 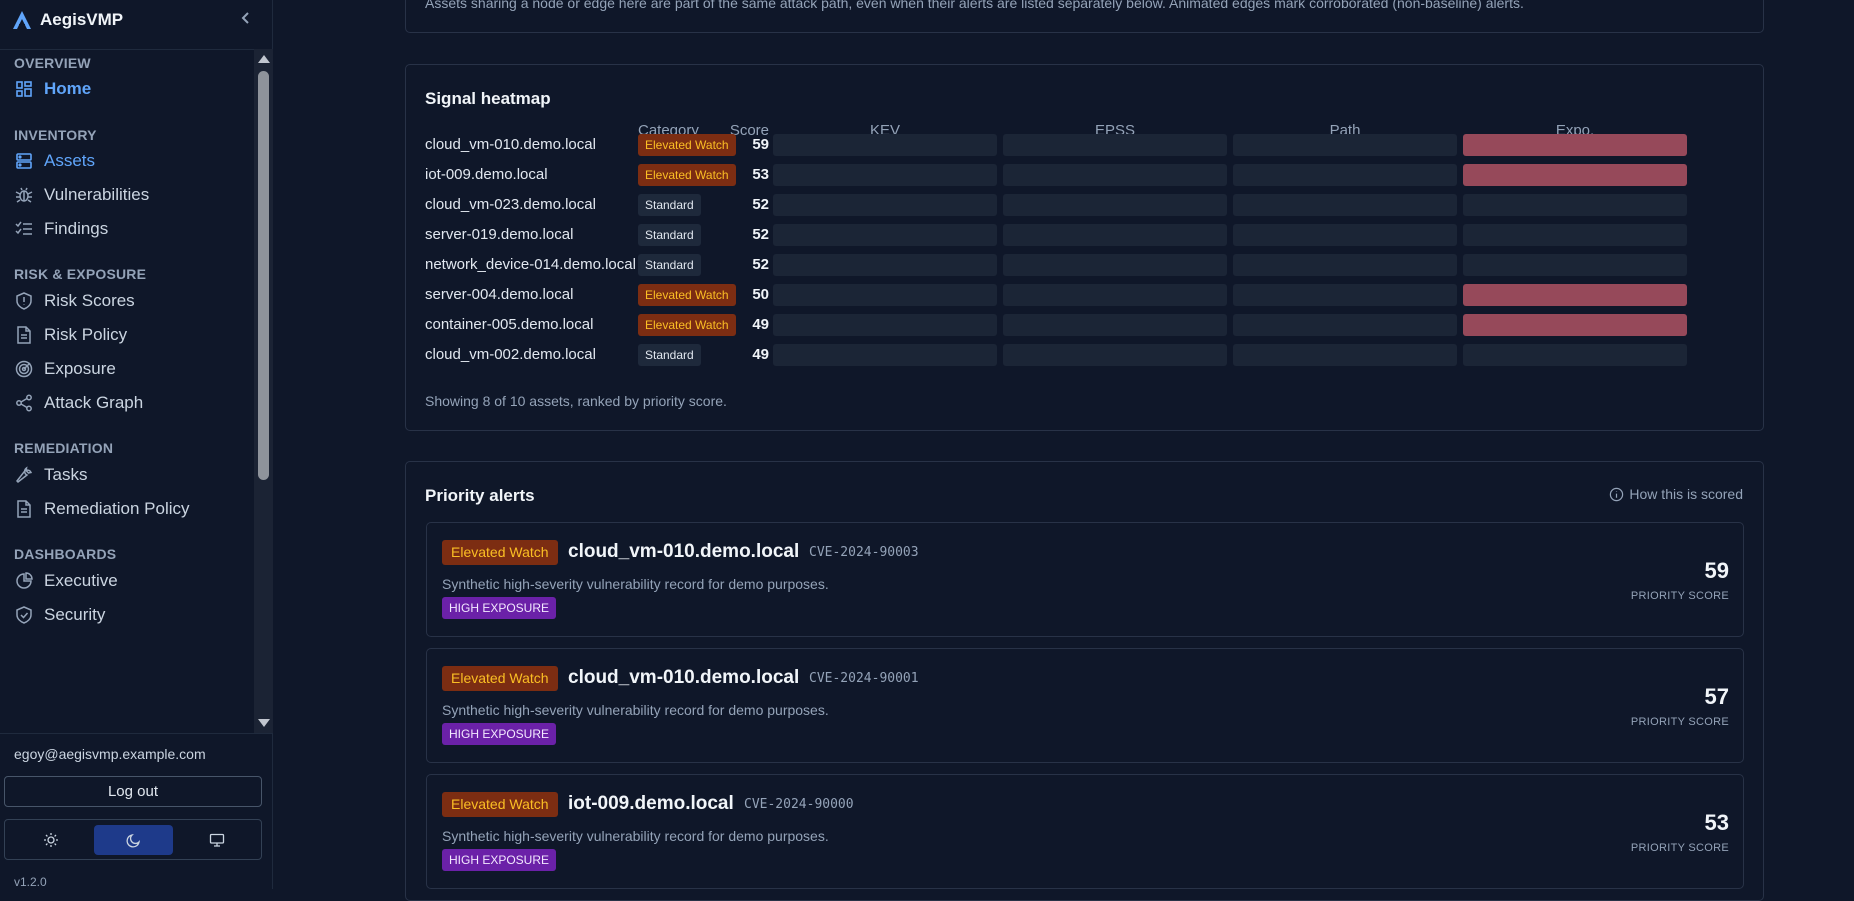 What do you see at coordinates (81, 580) in the screenshot?
I see `nav-label: Executive` at bounding box center [81, 580].